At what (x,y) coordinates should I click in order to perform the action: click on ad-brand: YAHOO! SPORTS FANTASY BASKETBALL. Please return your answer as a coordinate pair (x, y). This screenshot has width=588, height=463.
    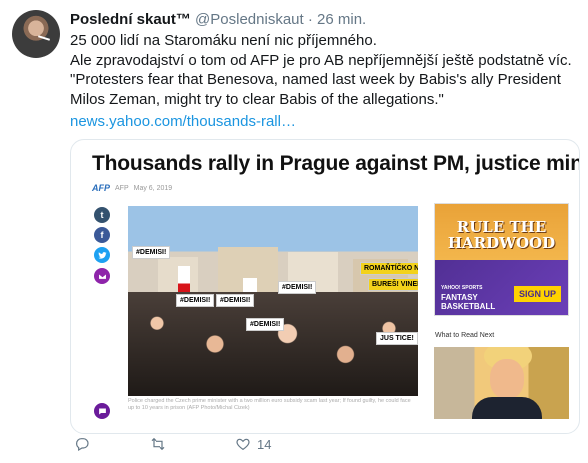
    Looking at the image, I should click on (468, 297).